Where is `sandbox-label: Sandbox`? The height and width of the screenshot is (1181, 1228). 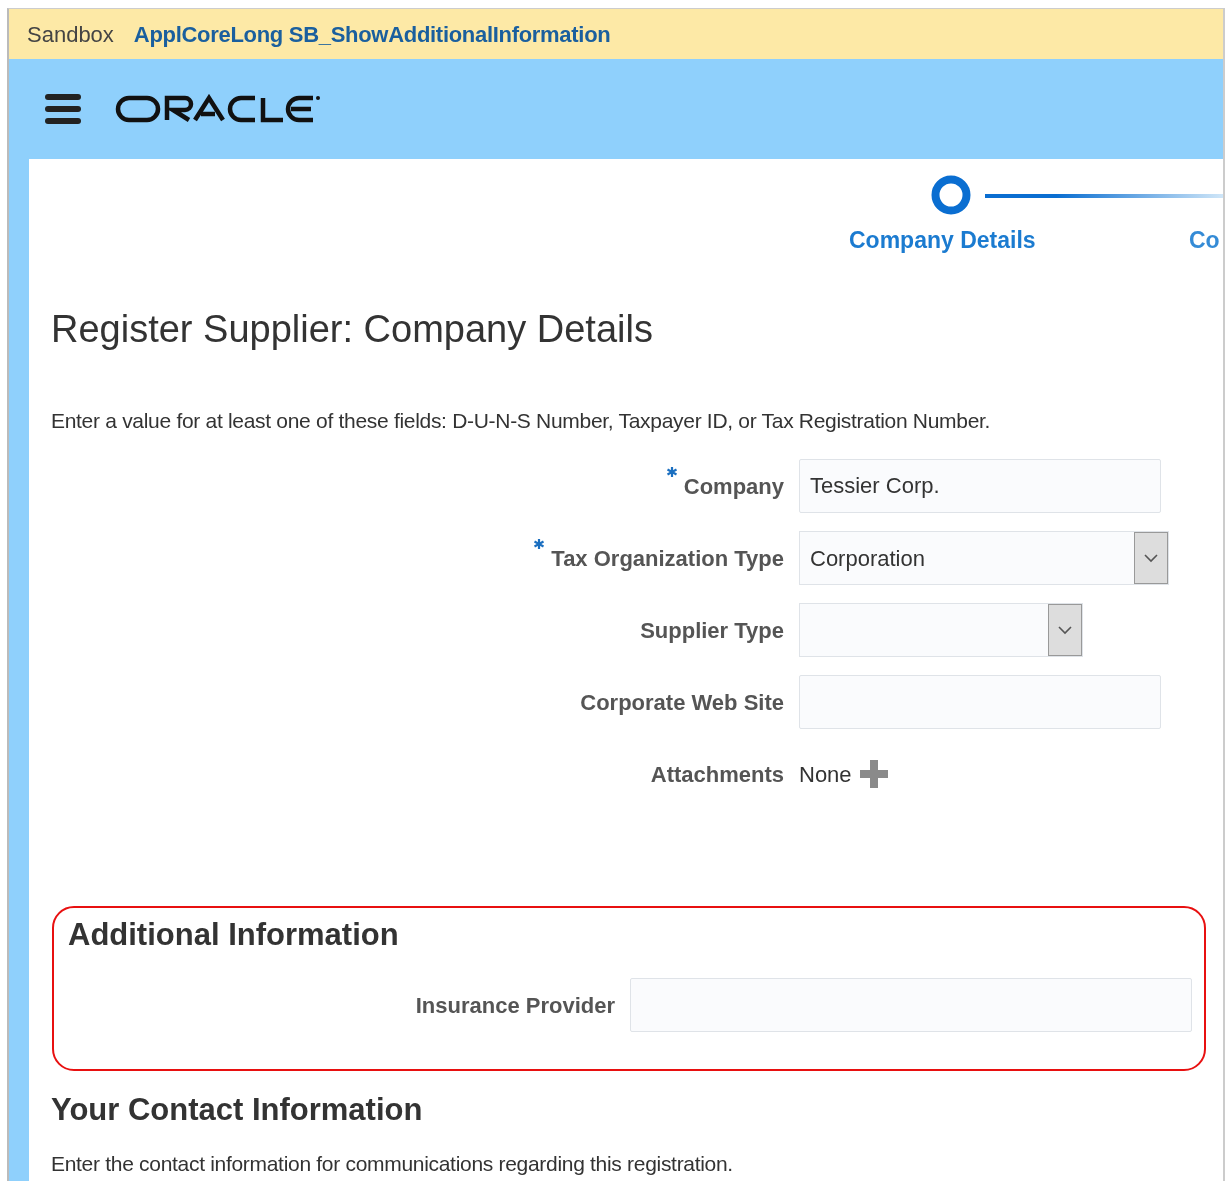 sandbox-label: Sandbox is located at coordinates (70, 34).